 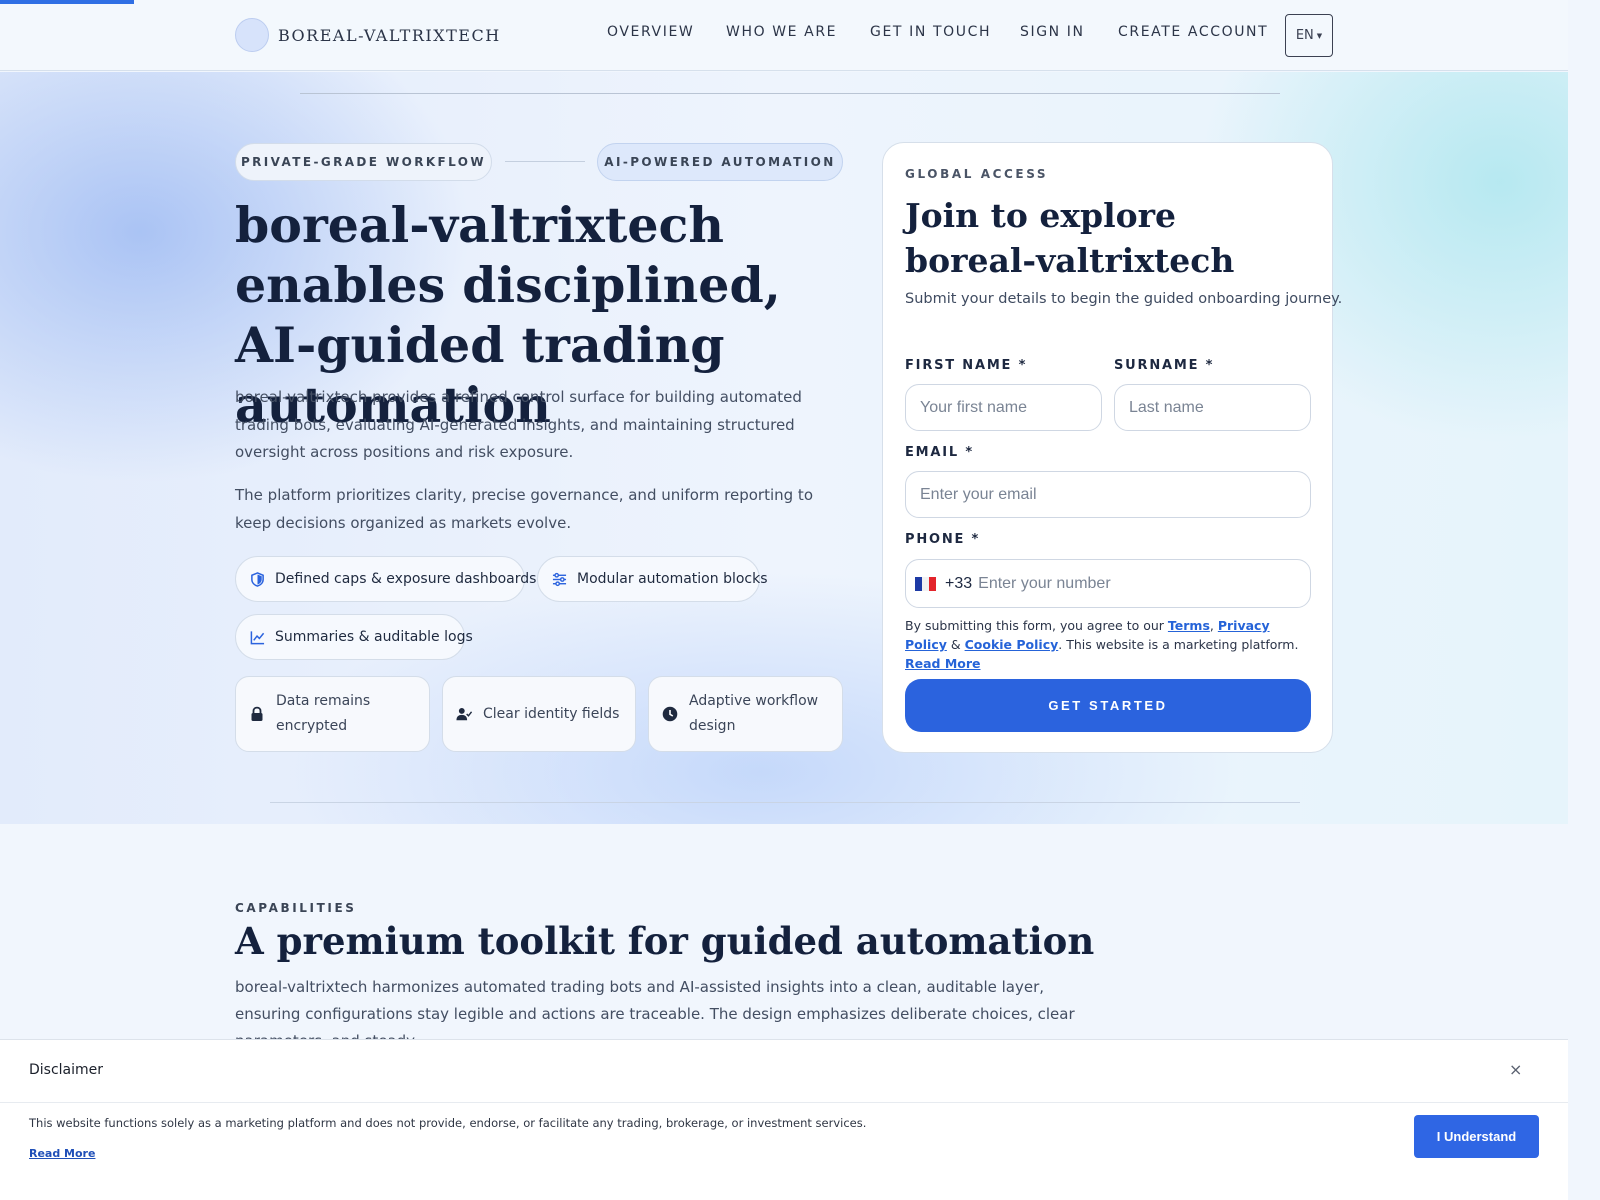 I want to click on feature-summaries-logs: Summaries & auditable logs, so click(x=354, y=637).